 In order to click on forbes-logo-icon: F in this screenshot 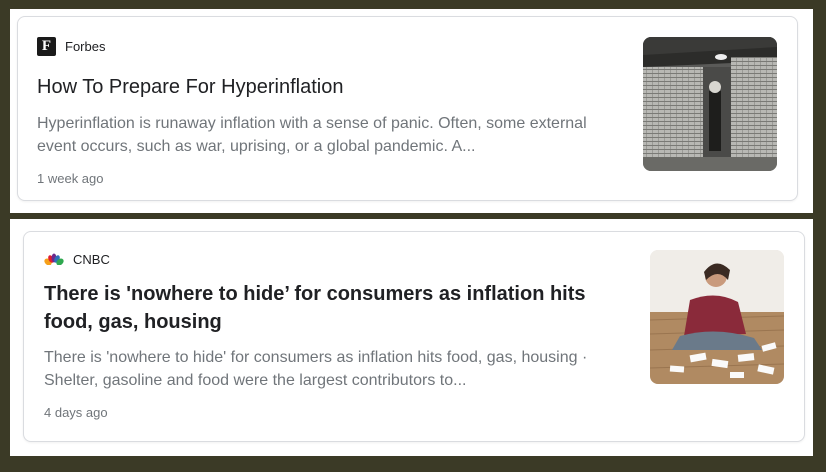, I will do `click(46, 46)`.